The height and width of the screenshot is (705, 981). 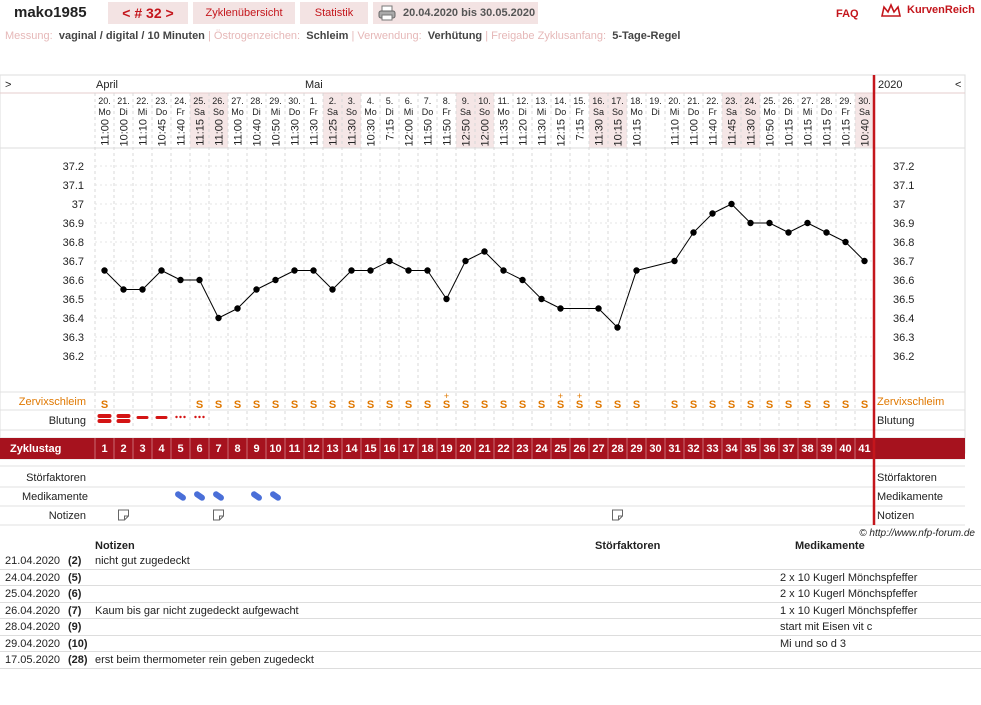 What do you see at coordinates (646, 36) in the screenshot?
I see `meta-value-release: 5-Tage-Regel` at bounding box center [646, 36].